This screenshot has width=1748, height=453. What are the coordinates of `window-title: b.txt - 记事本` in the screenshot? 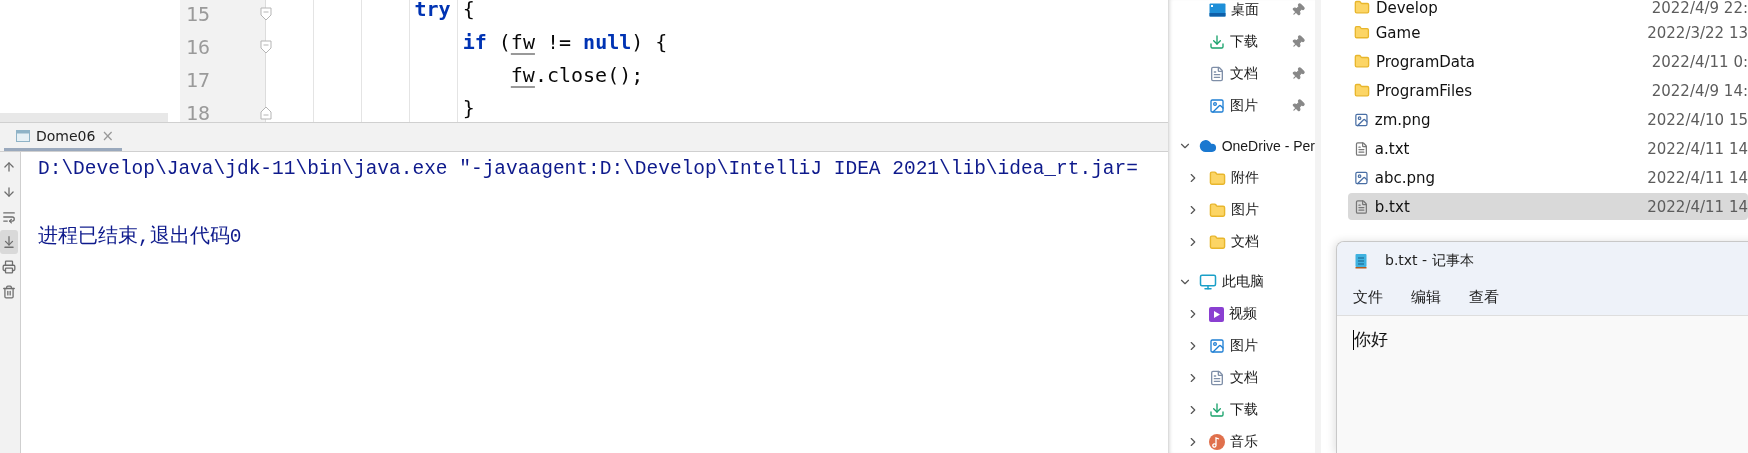 It's located at (1429, 261).